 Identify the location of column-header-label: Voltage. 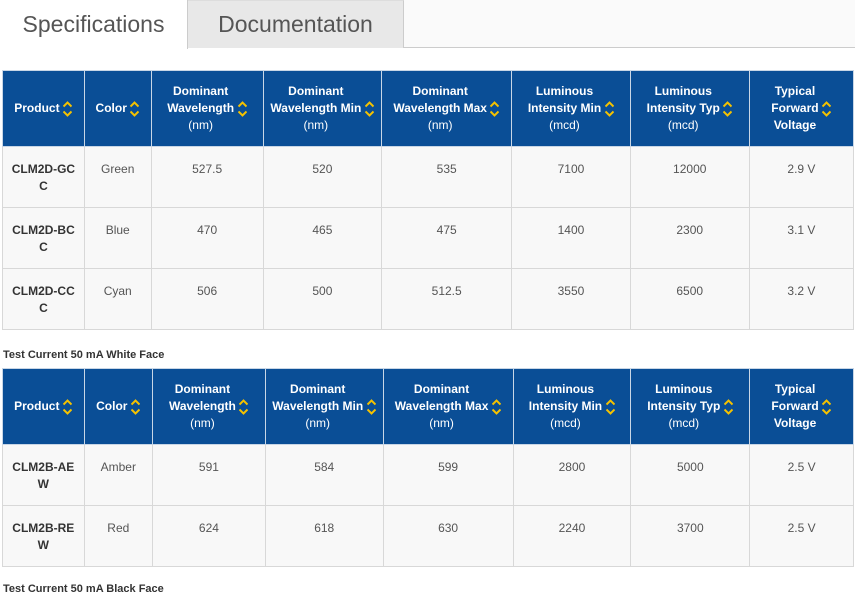
(795, 125).